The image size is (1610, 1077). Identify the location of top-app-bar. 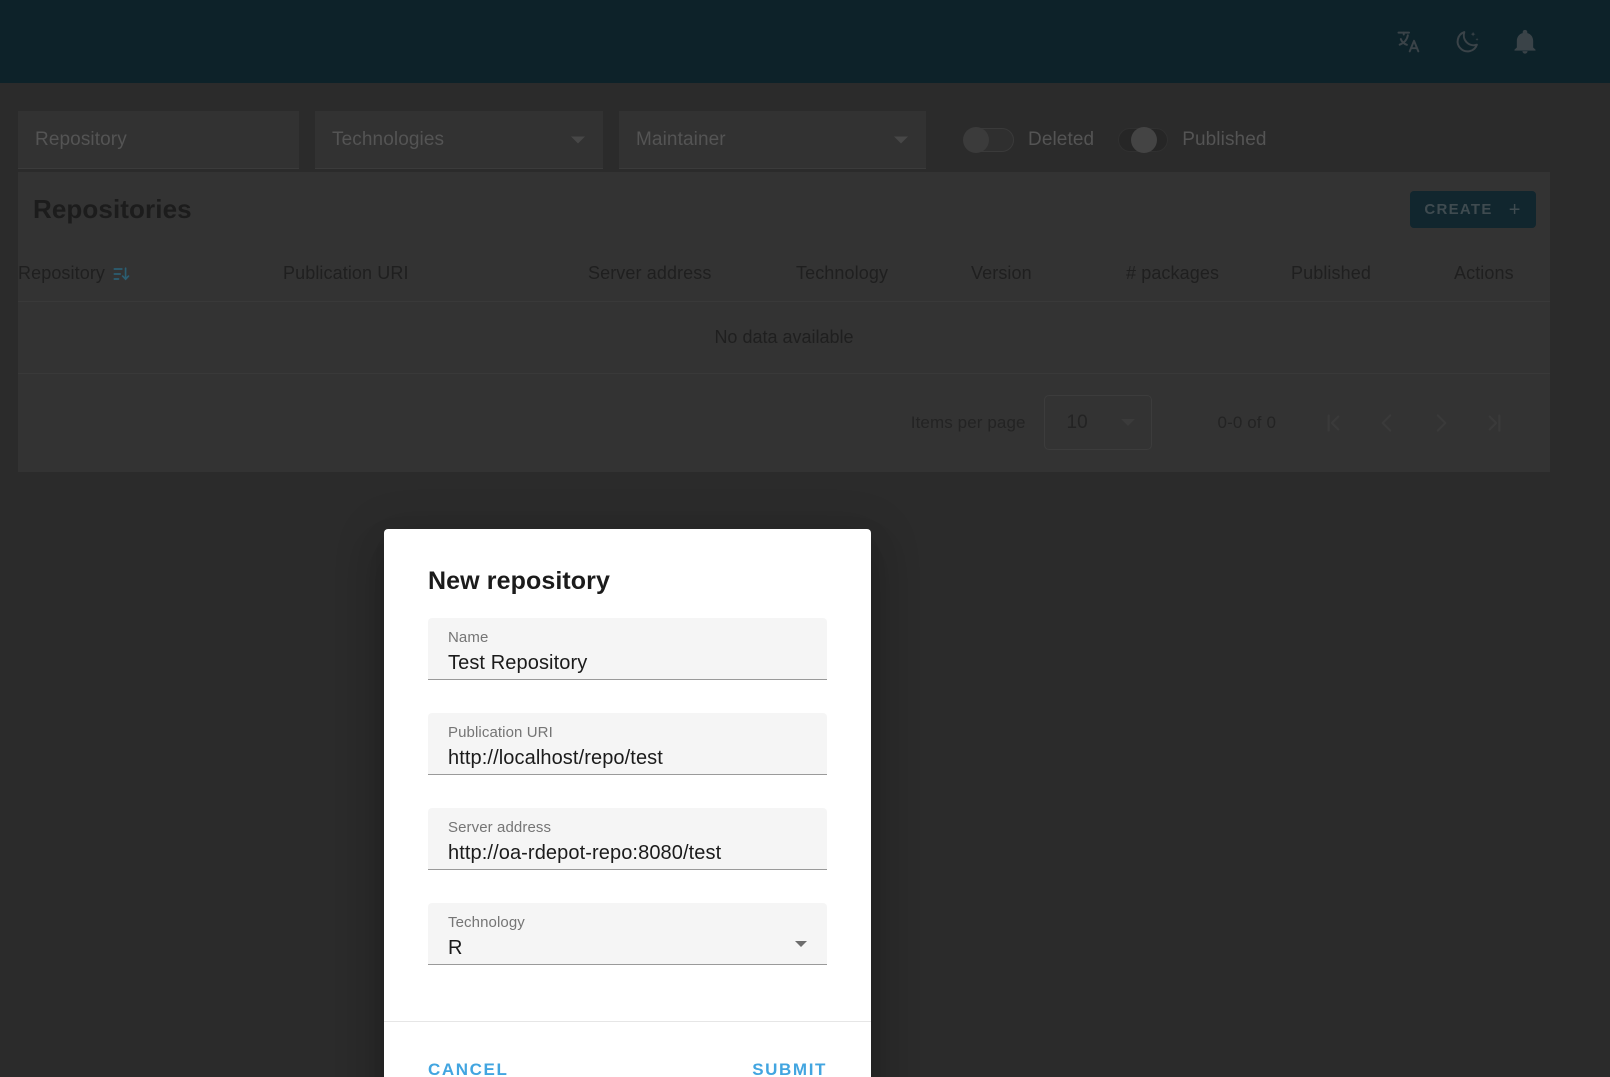
(805, 41).